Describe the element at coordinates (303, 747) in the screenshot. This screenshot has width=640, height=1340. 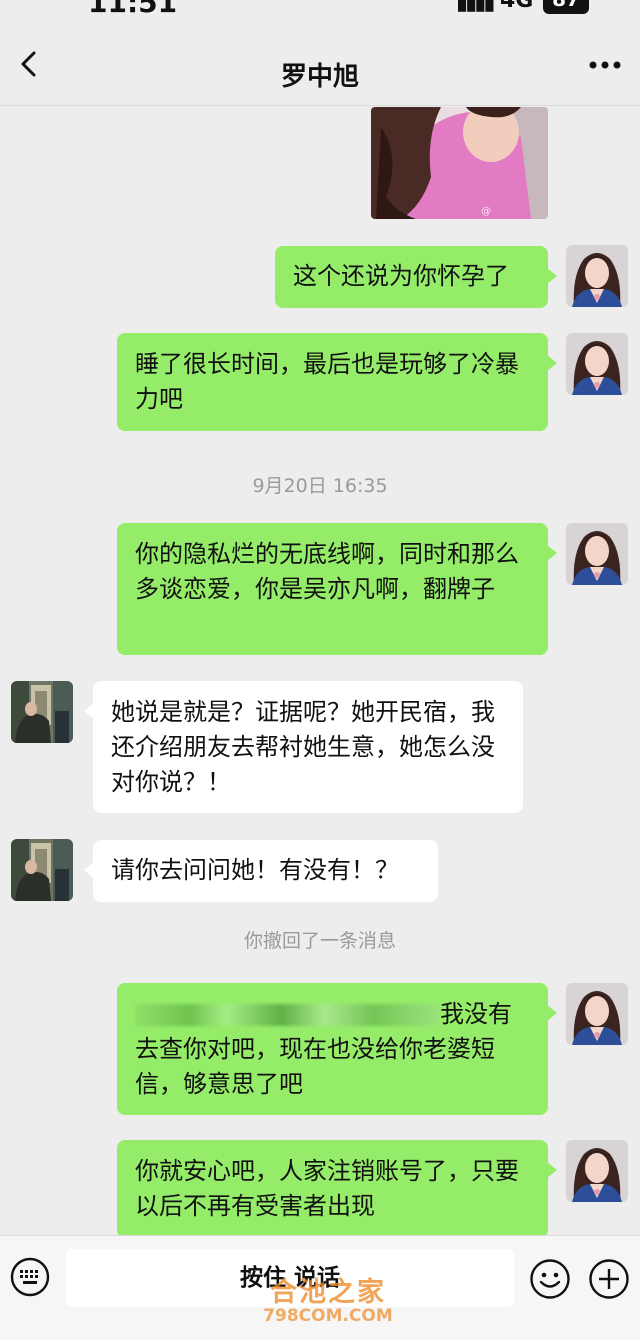
I see `message-bubble-received: 她说是就是？证据呢？她开民宿，我还介绍朋友去帮衬她生意，她怎么没对你说？！` at that location.